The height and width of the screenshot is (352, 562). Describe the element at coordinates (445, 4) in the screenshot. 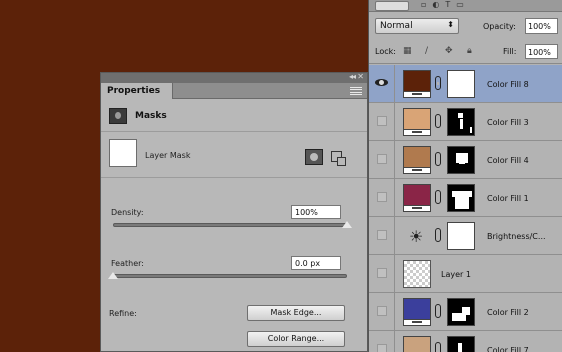

I see `filter-icons: ▫◐T▭` at that location.